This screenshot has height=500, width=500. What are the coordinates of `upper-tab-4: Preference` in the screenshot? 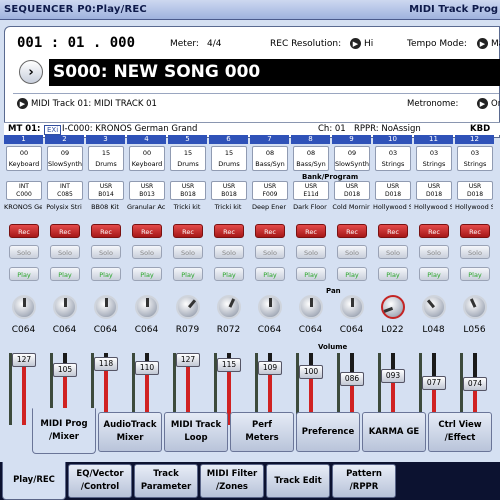 It's located at (328, 432).